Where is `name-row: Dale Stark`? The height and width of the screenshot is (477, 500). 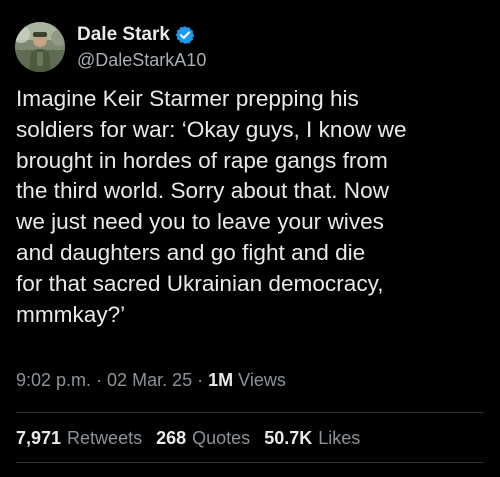
name-row: Dale Stark is located at coordinates (141, 35).